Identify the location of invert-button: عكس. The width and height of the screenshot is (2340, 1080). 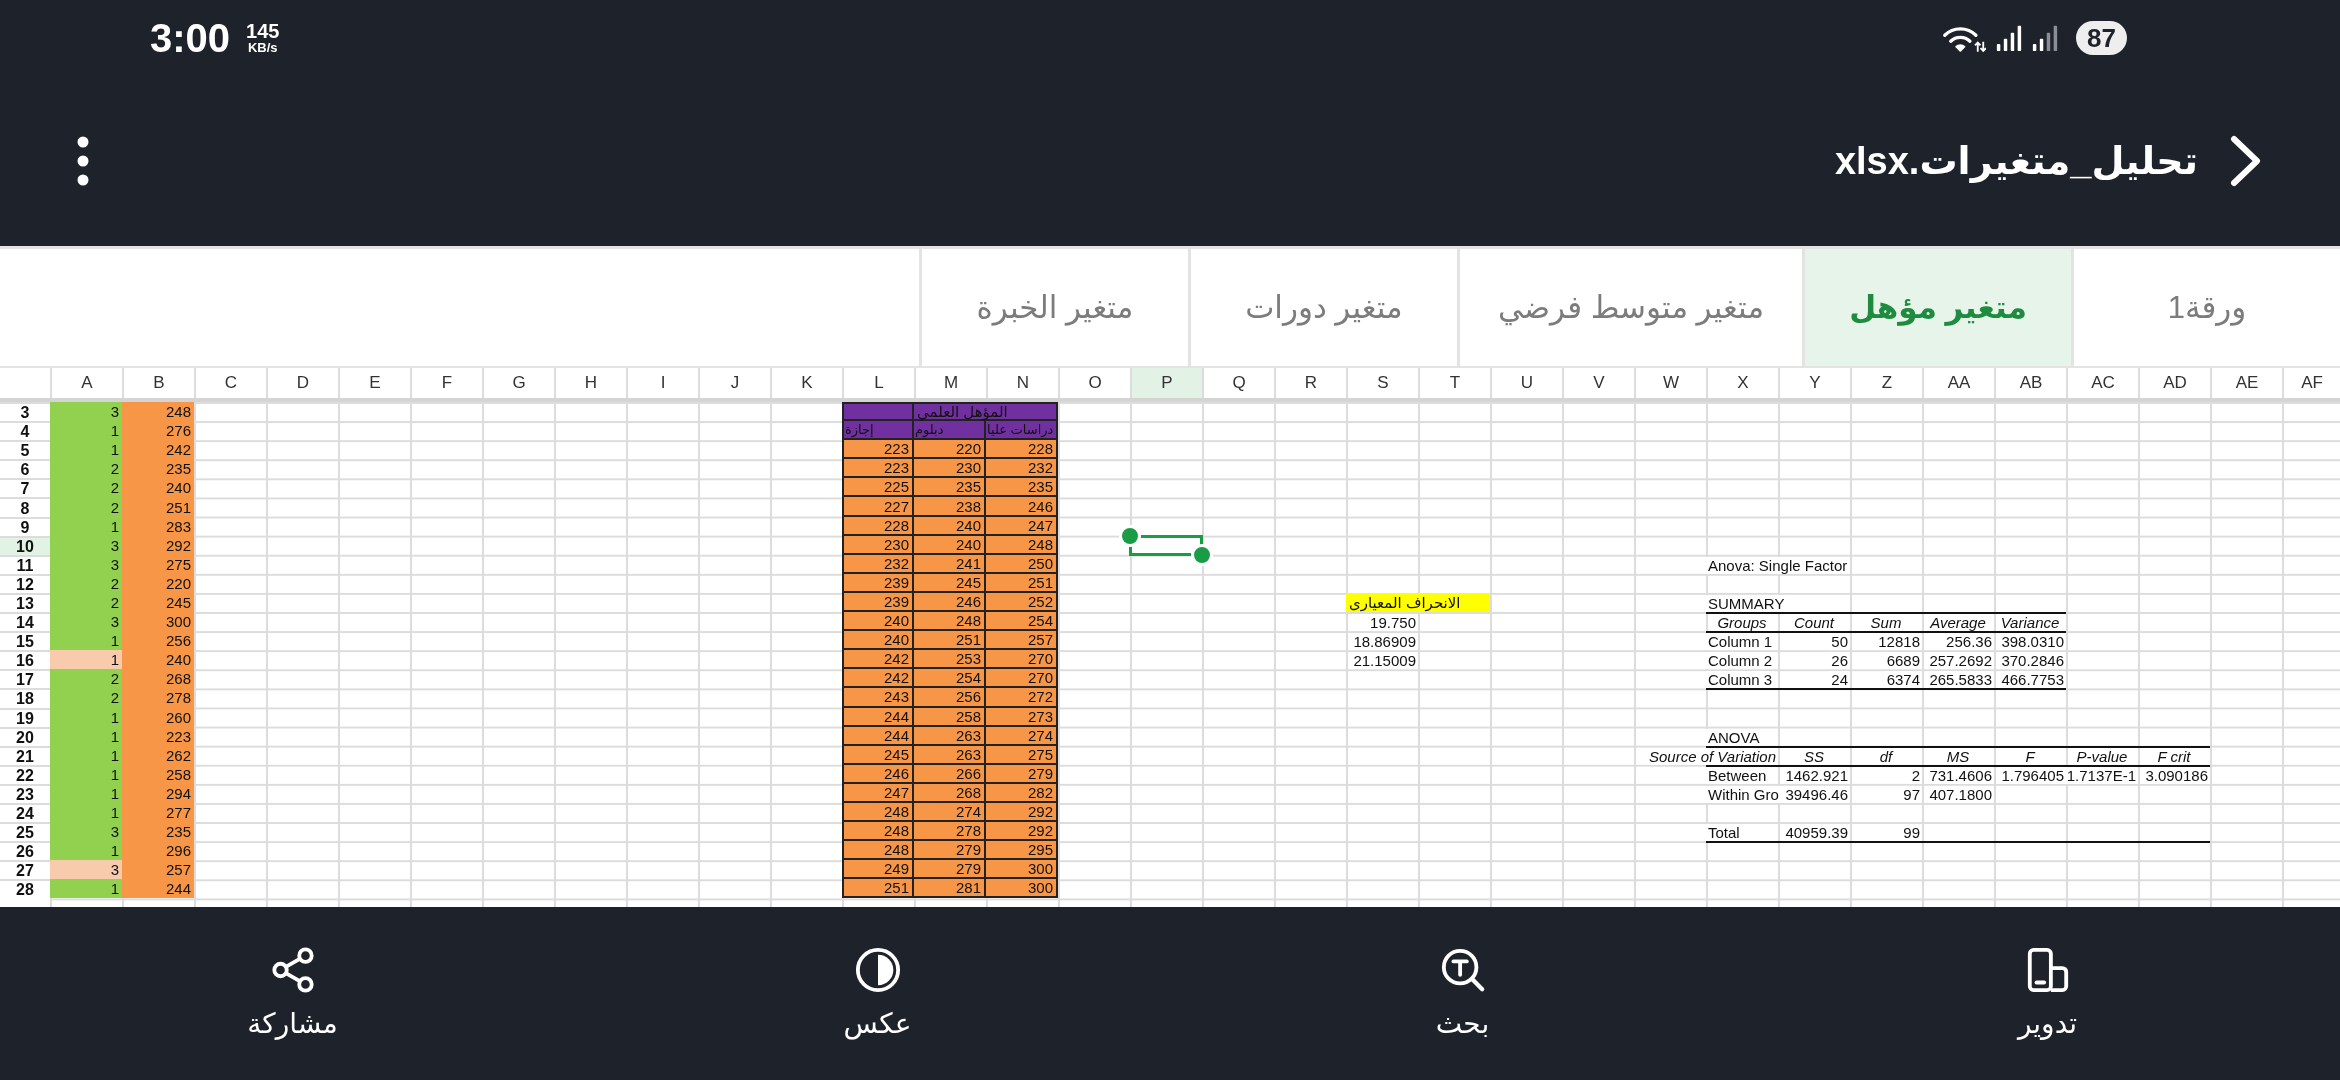
(877, 993).